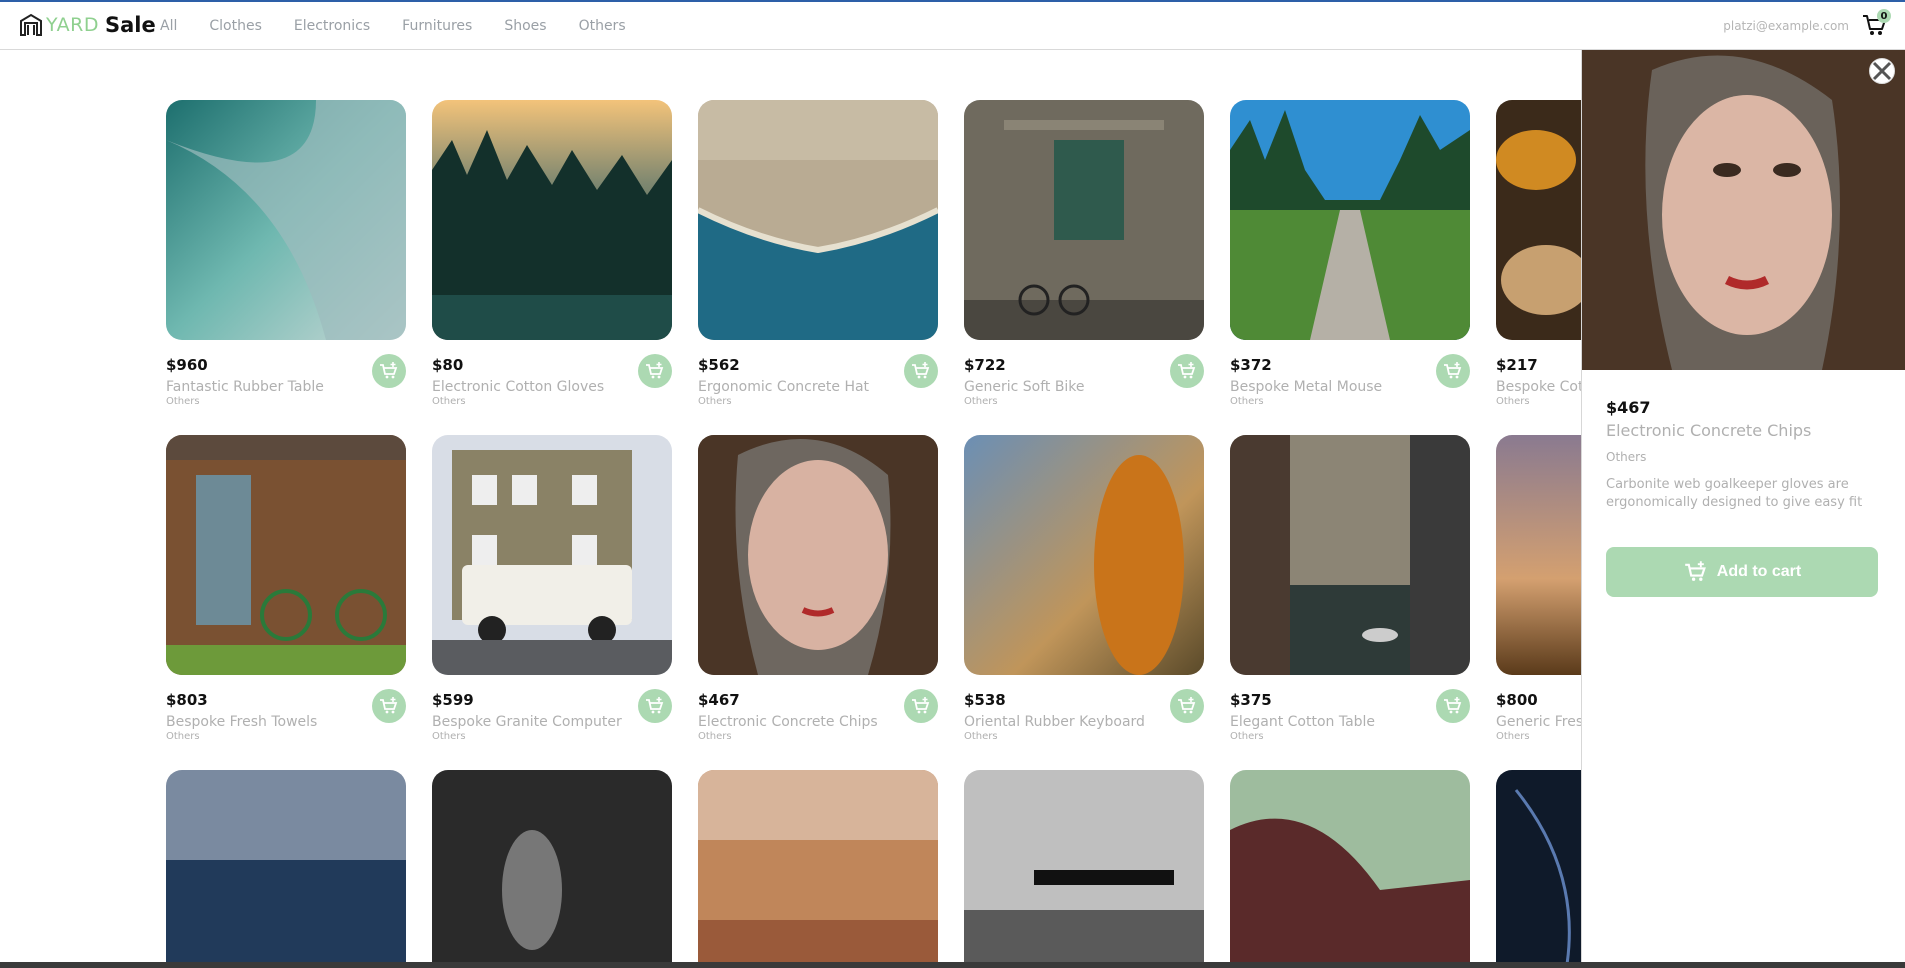  What do you see at coordinates (242, 722) in the screenshot?
I see `product-name: Bespoke Fresh Towels` at bounding box center [242, 722].